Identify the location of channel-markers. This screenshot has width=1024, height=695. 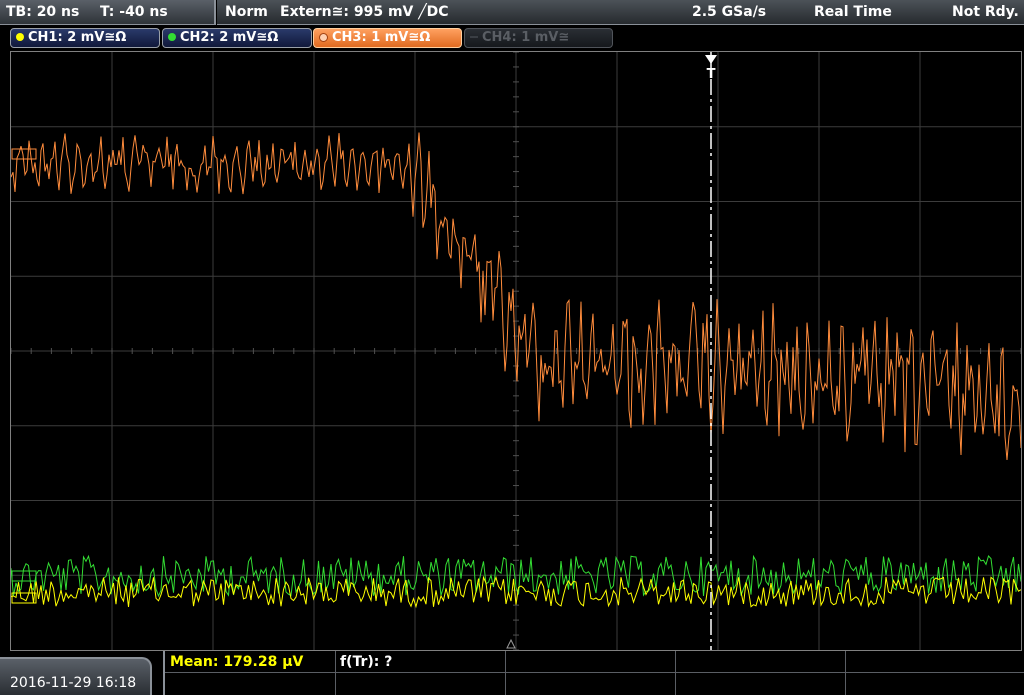
(24, 376).